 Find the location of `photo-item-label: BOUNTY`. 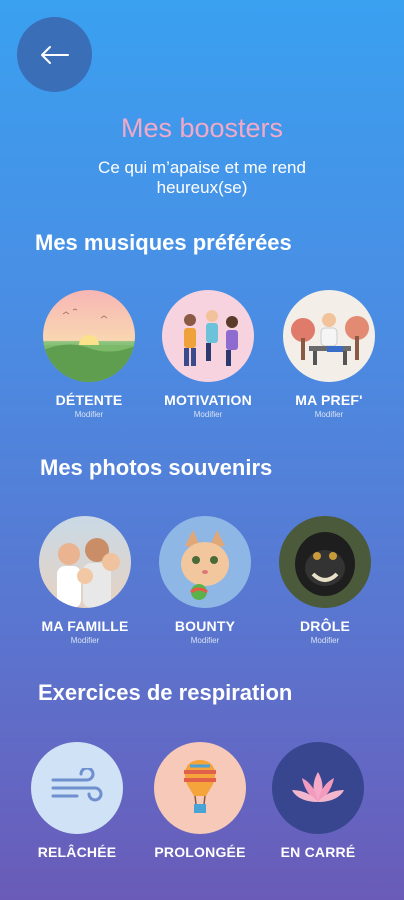

photo-item-label: BOUNTY is located at coordinates (205, 626).